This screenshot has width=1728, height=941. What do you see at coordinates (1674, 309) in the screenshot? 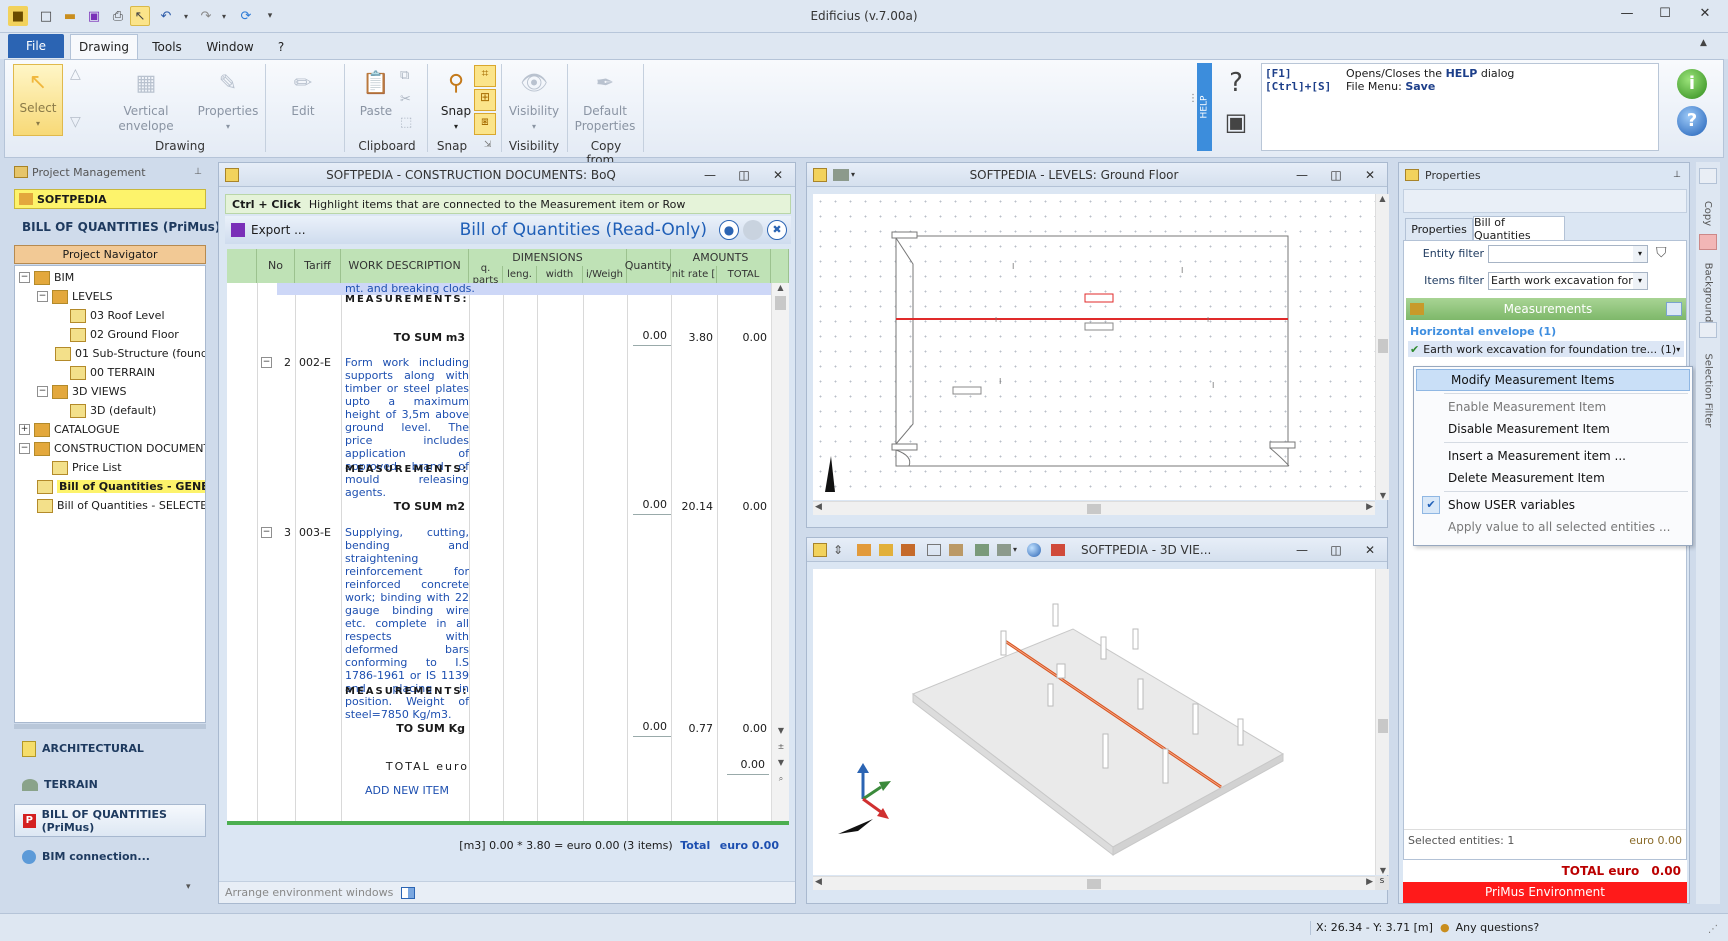
I see `measurements-edit-icon` at bounding box center [1674, 309].